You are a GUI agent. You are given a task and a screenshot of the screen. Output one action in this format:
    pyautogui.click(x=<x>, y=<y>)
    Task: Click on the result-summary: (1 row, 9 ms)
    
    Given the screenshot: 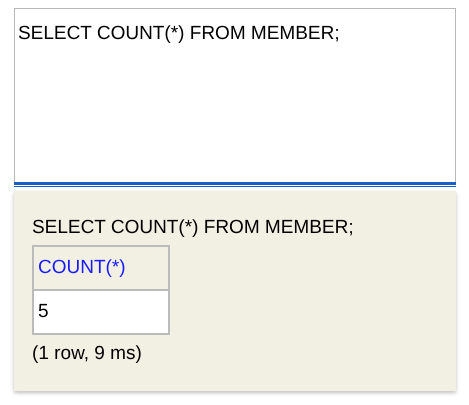 What is the action you would take?
    pyautogui.click(x=87, y=354)
    